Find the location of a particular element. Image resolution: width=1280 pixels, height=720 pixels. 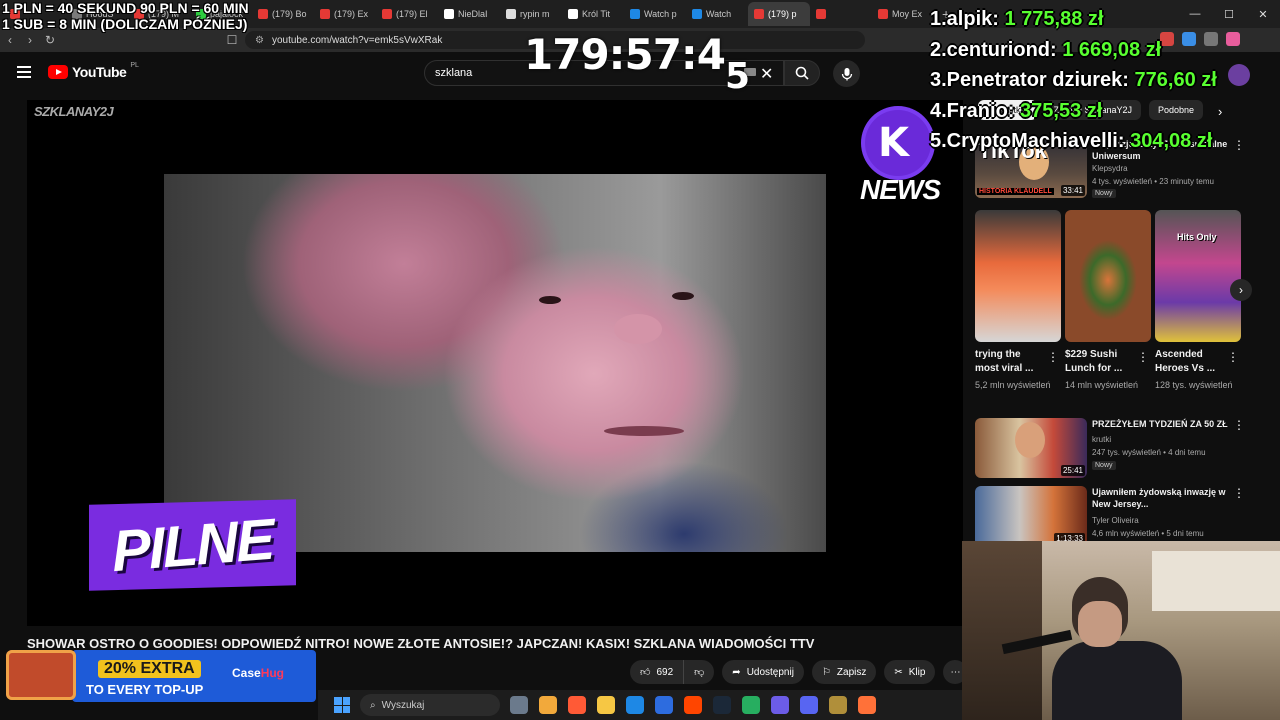

leaderboard-name: 1.alpik: is located at coordinates (964, 19).